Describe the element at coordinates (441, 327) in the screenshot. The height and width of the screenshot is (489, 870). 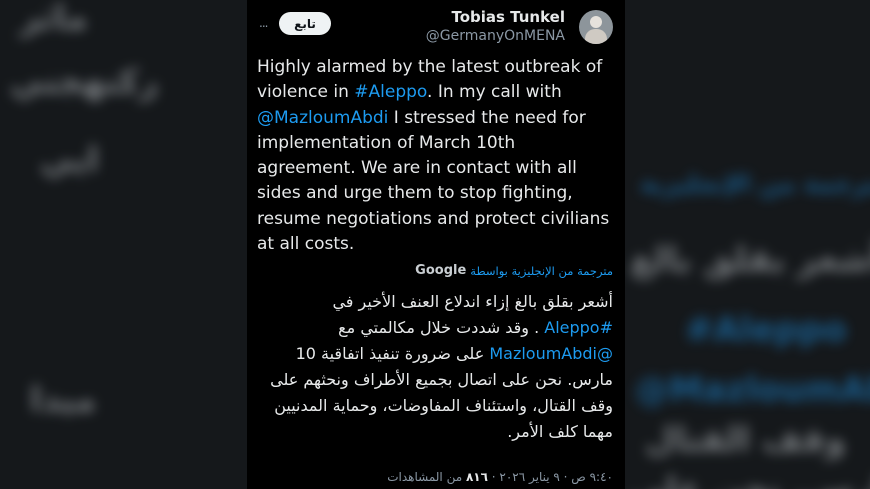
I see `arabic-line-text: . وقد شددت خلال مكالمتي مع` at that location.